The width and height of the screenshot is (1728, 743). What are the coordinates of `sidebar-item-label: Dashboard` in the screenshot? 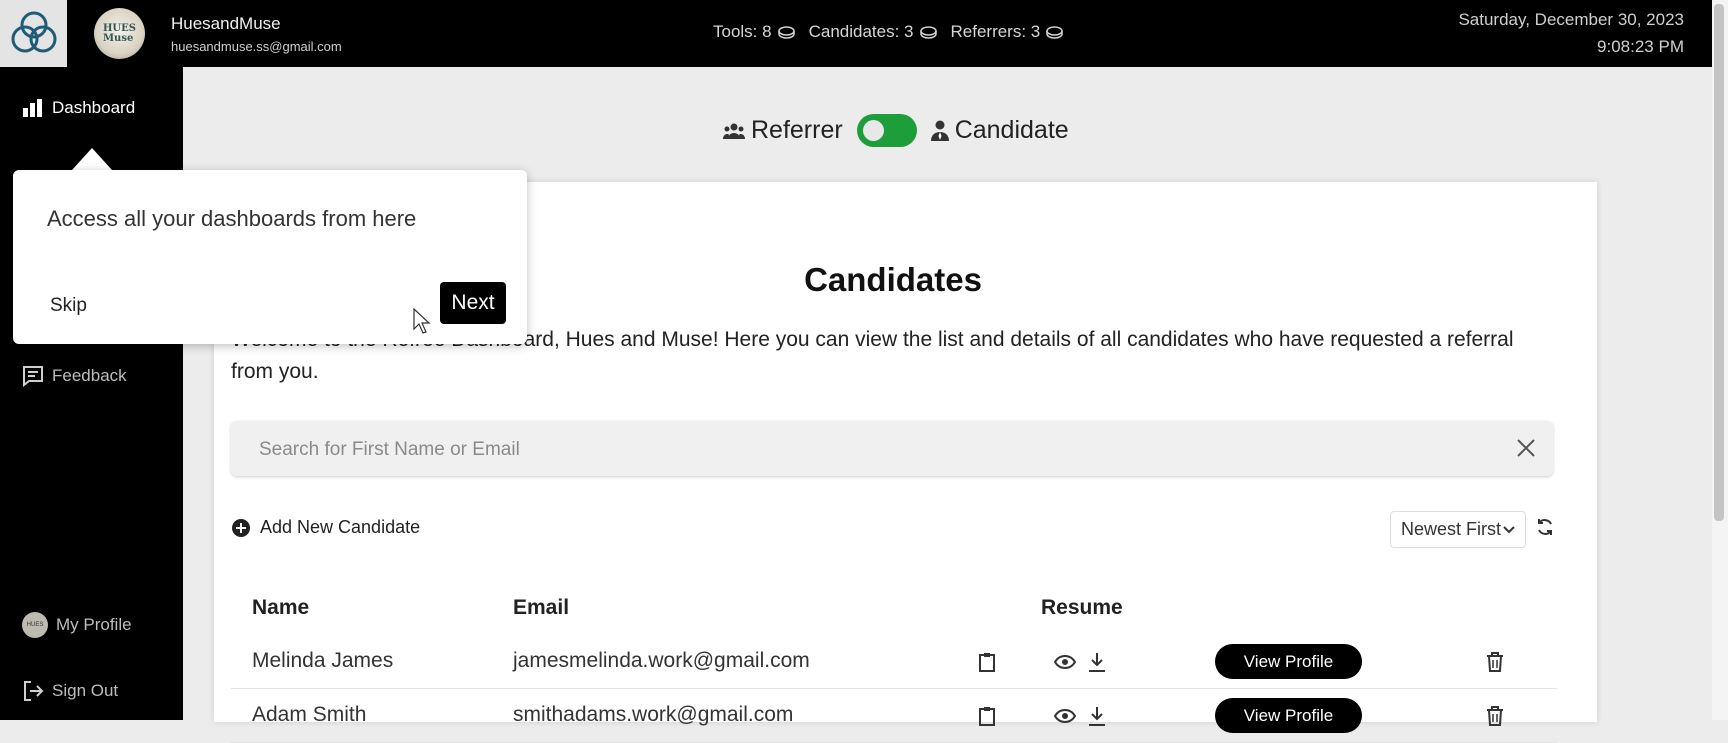 It's located at (94, 107).